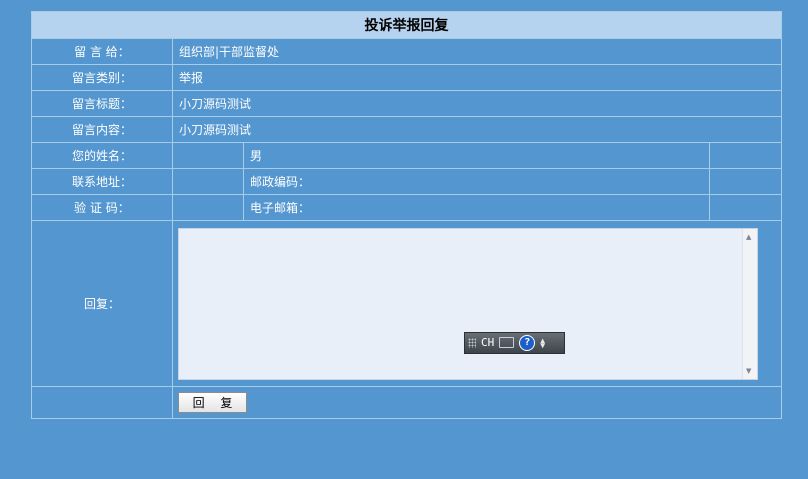  Describe the element at coordinates (102, 129) in the screenshot. I see `content-label: 留言内容：` at that location.